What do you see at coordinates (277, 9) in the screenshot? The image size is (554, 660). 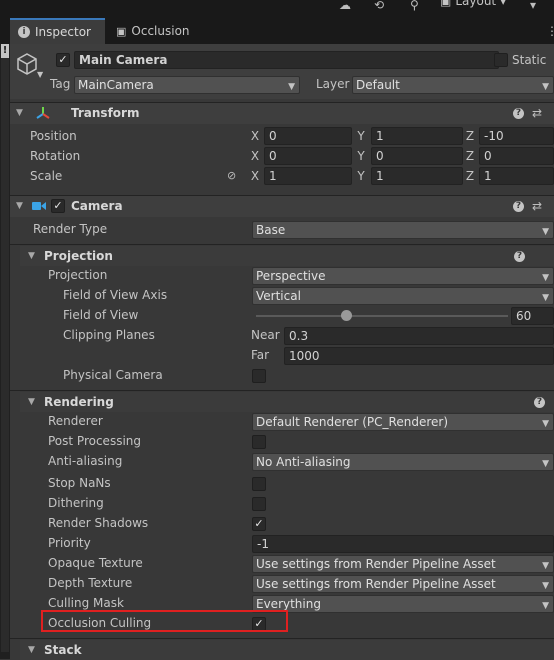 I see `top-toolbar: ☁ ⟲ ⚲ ▣ Layout ▾ ▾` at bounding box center [277, 9].